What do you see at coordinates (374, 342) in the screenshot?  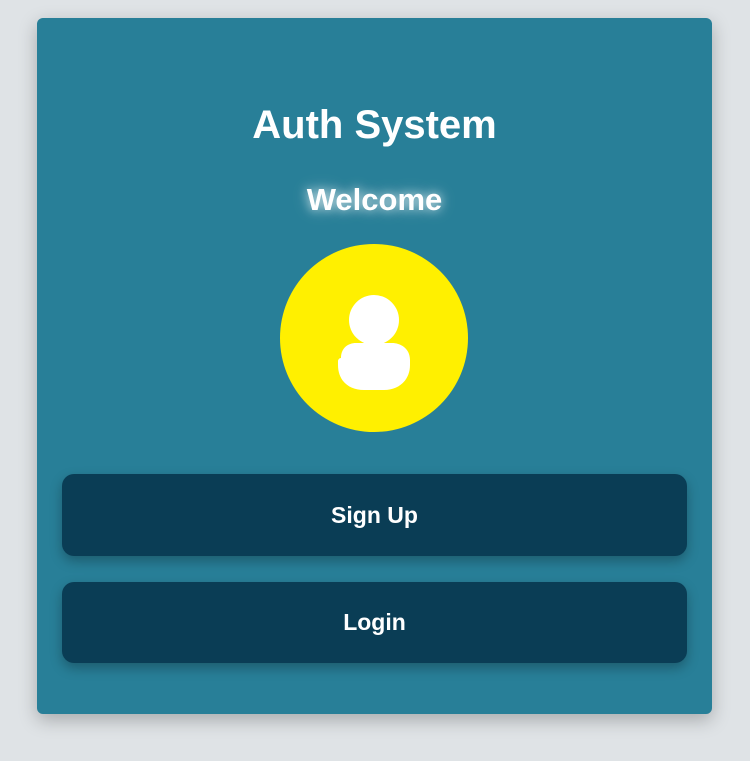 I see `user-icon` at bounding box center [374, 342].